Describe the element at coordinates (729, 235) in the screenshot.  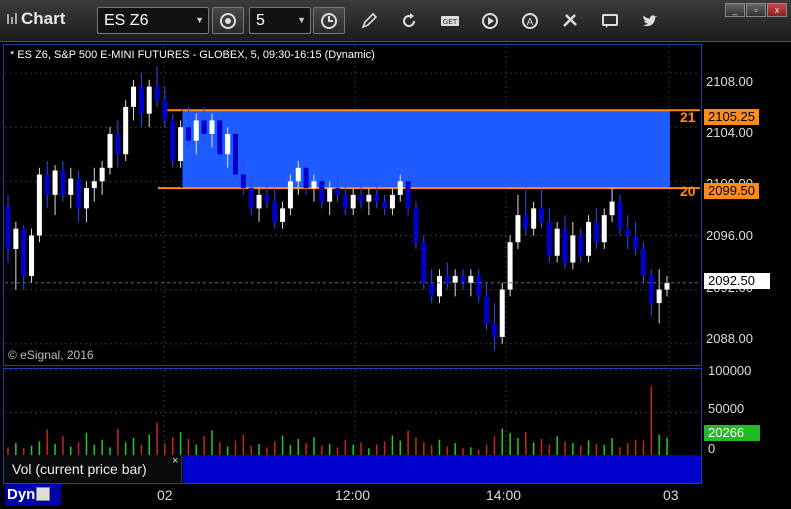
I see `price-label: 2096.00` at that location.